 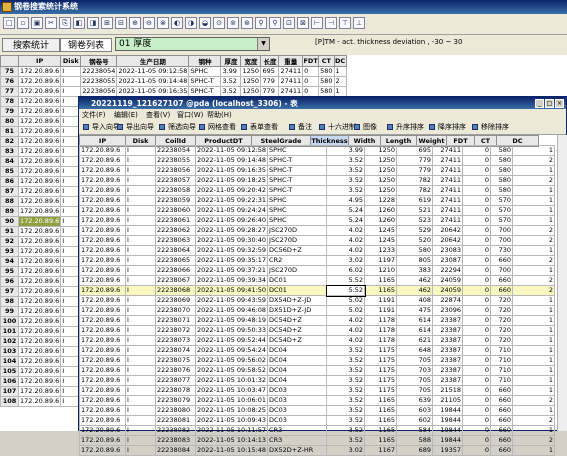 I want to click on cell-productdt: 2022-11-05 09:30:40, so click(x=231, y=240).